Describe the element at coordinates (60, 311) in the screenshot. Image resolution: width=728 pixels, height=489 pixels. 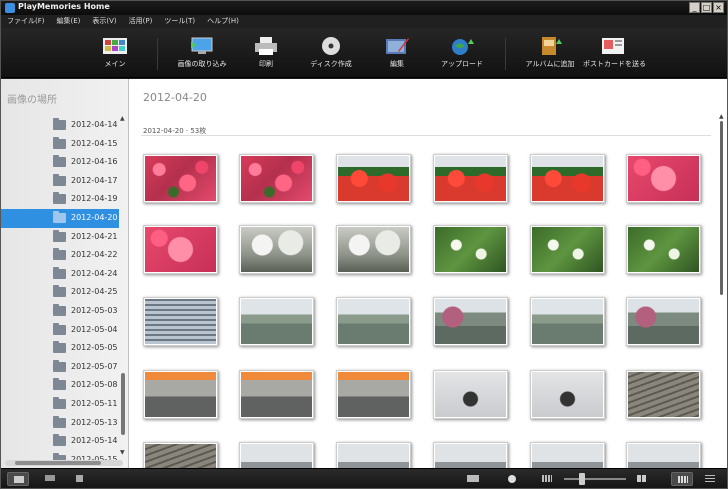
I see `folder-item: 2012-05-03` at that location.